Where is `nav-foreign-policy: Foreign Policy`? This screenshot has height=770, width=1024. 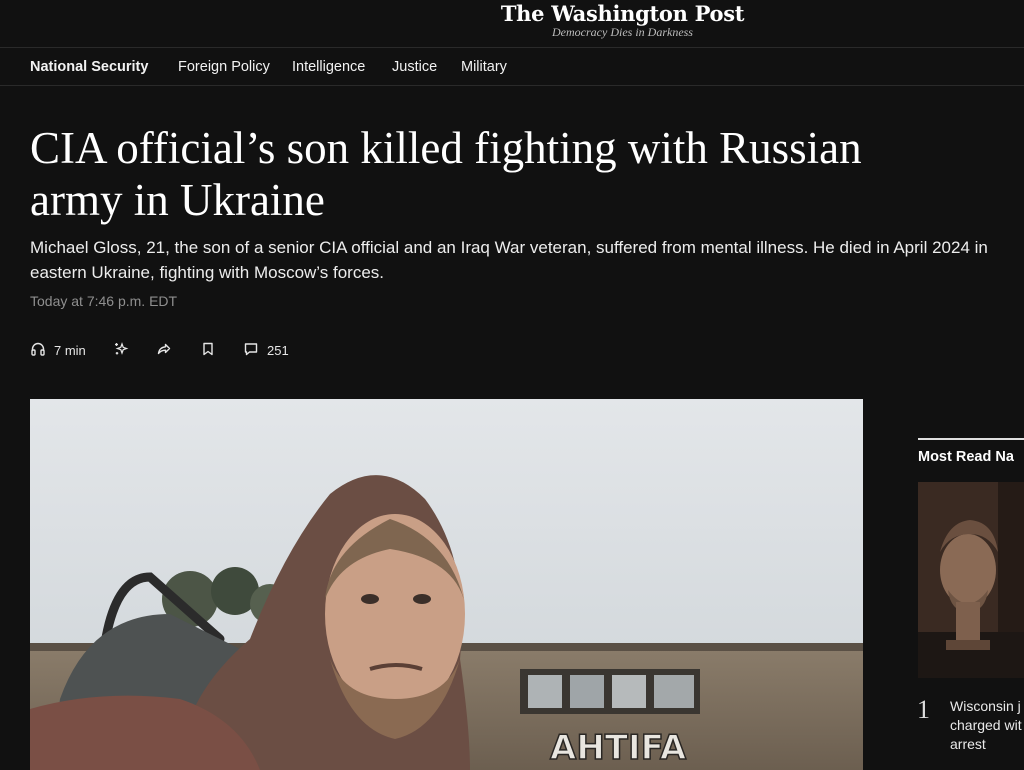 nav-foreign-policy: Foreign Policy is located at coordinates (224, 67).